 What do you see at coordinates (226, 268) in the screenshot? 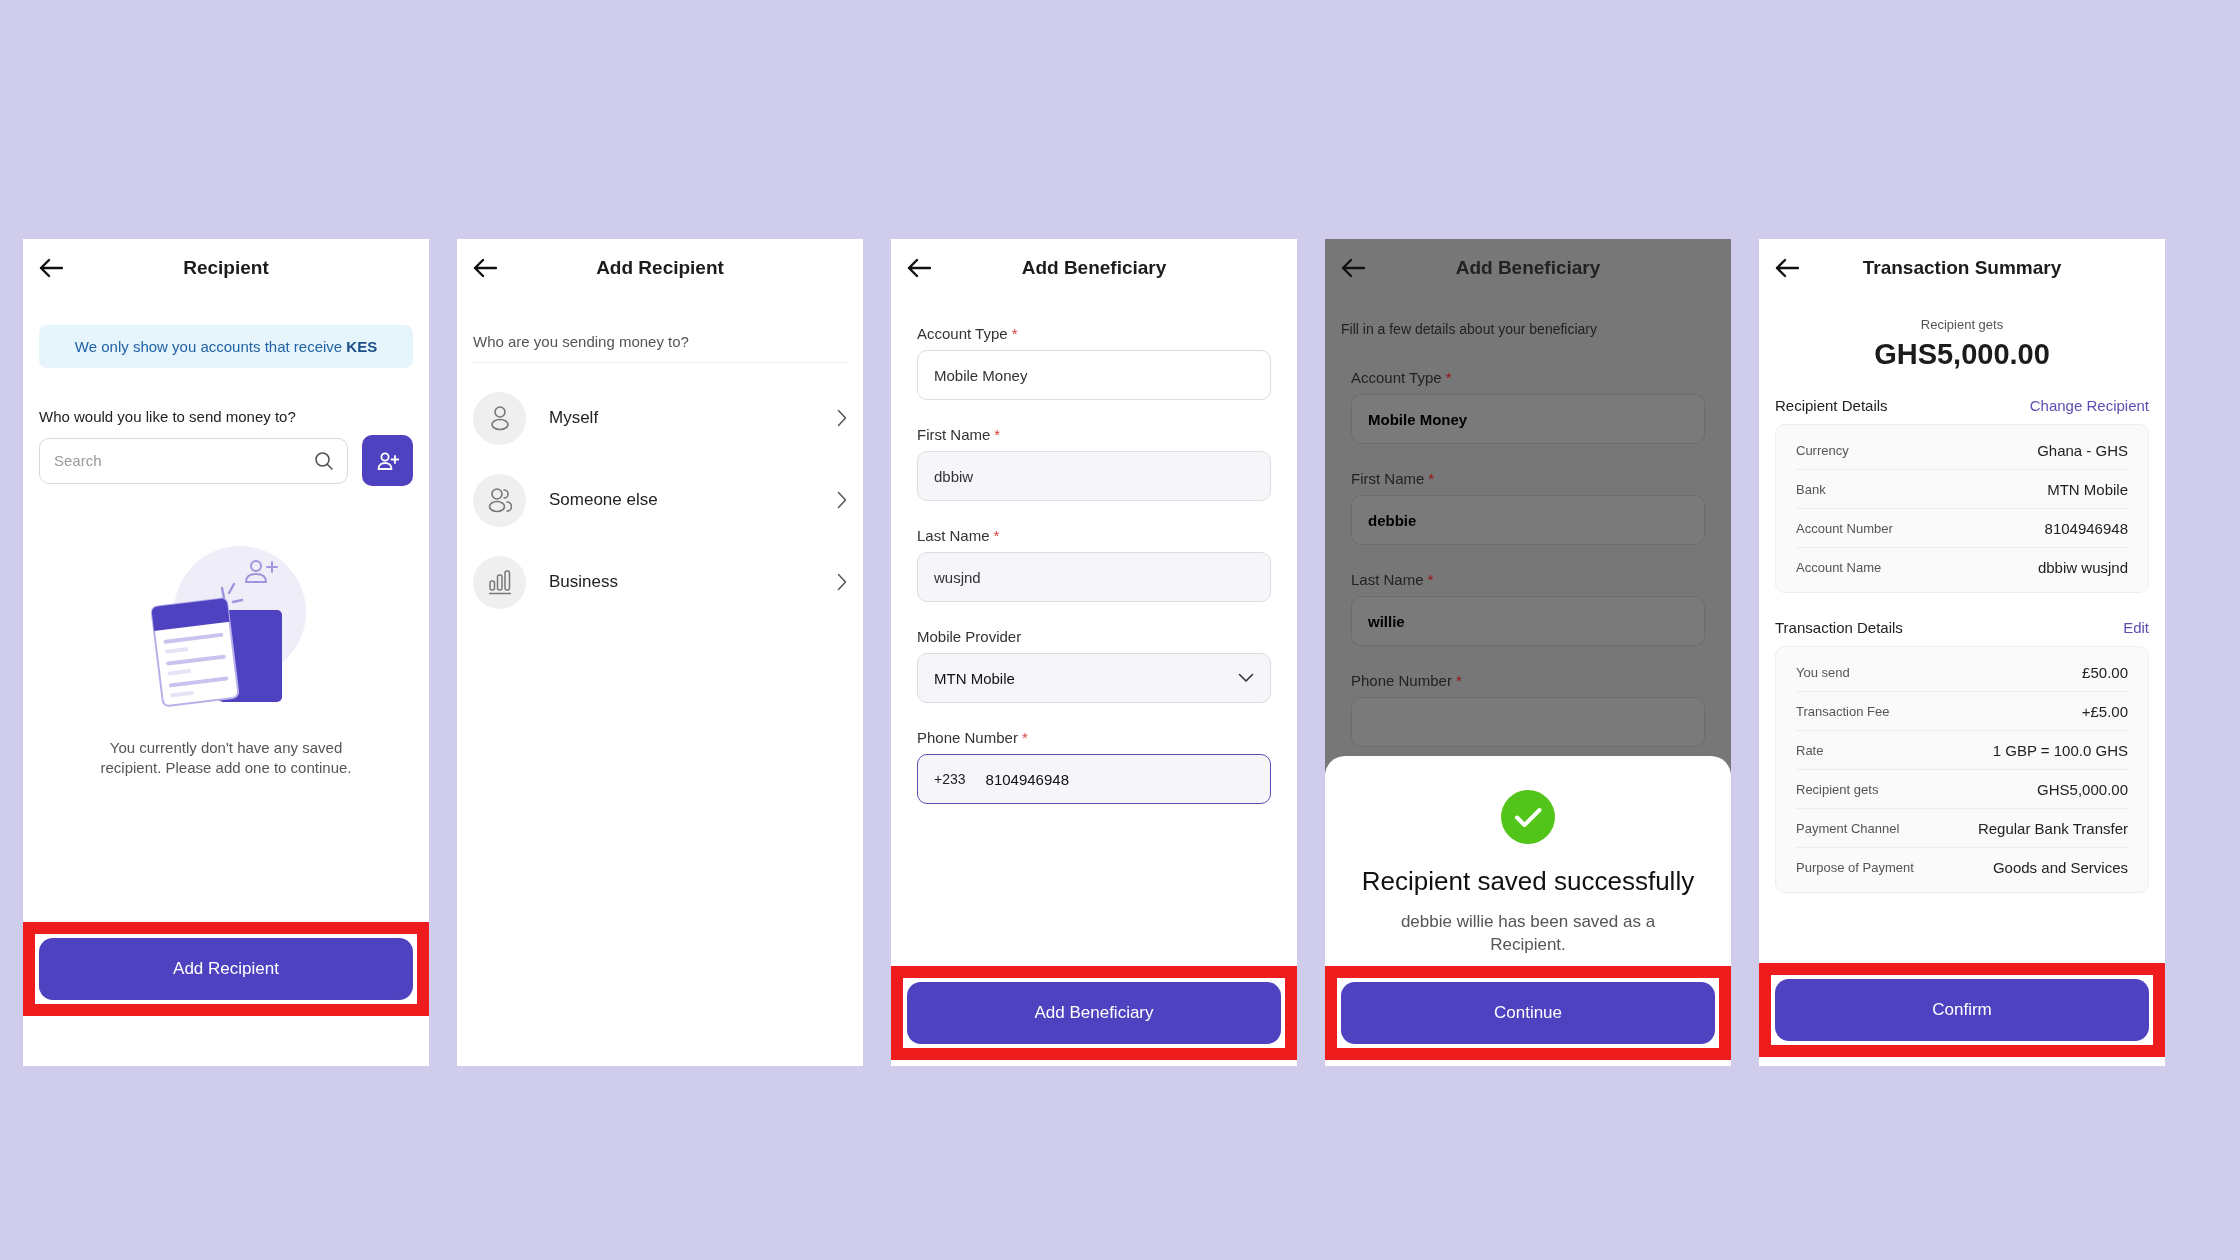
I see `screen-title: Recipient` at bounding box center [226, 268].